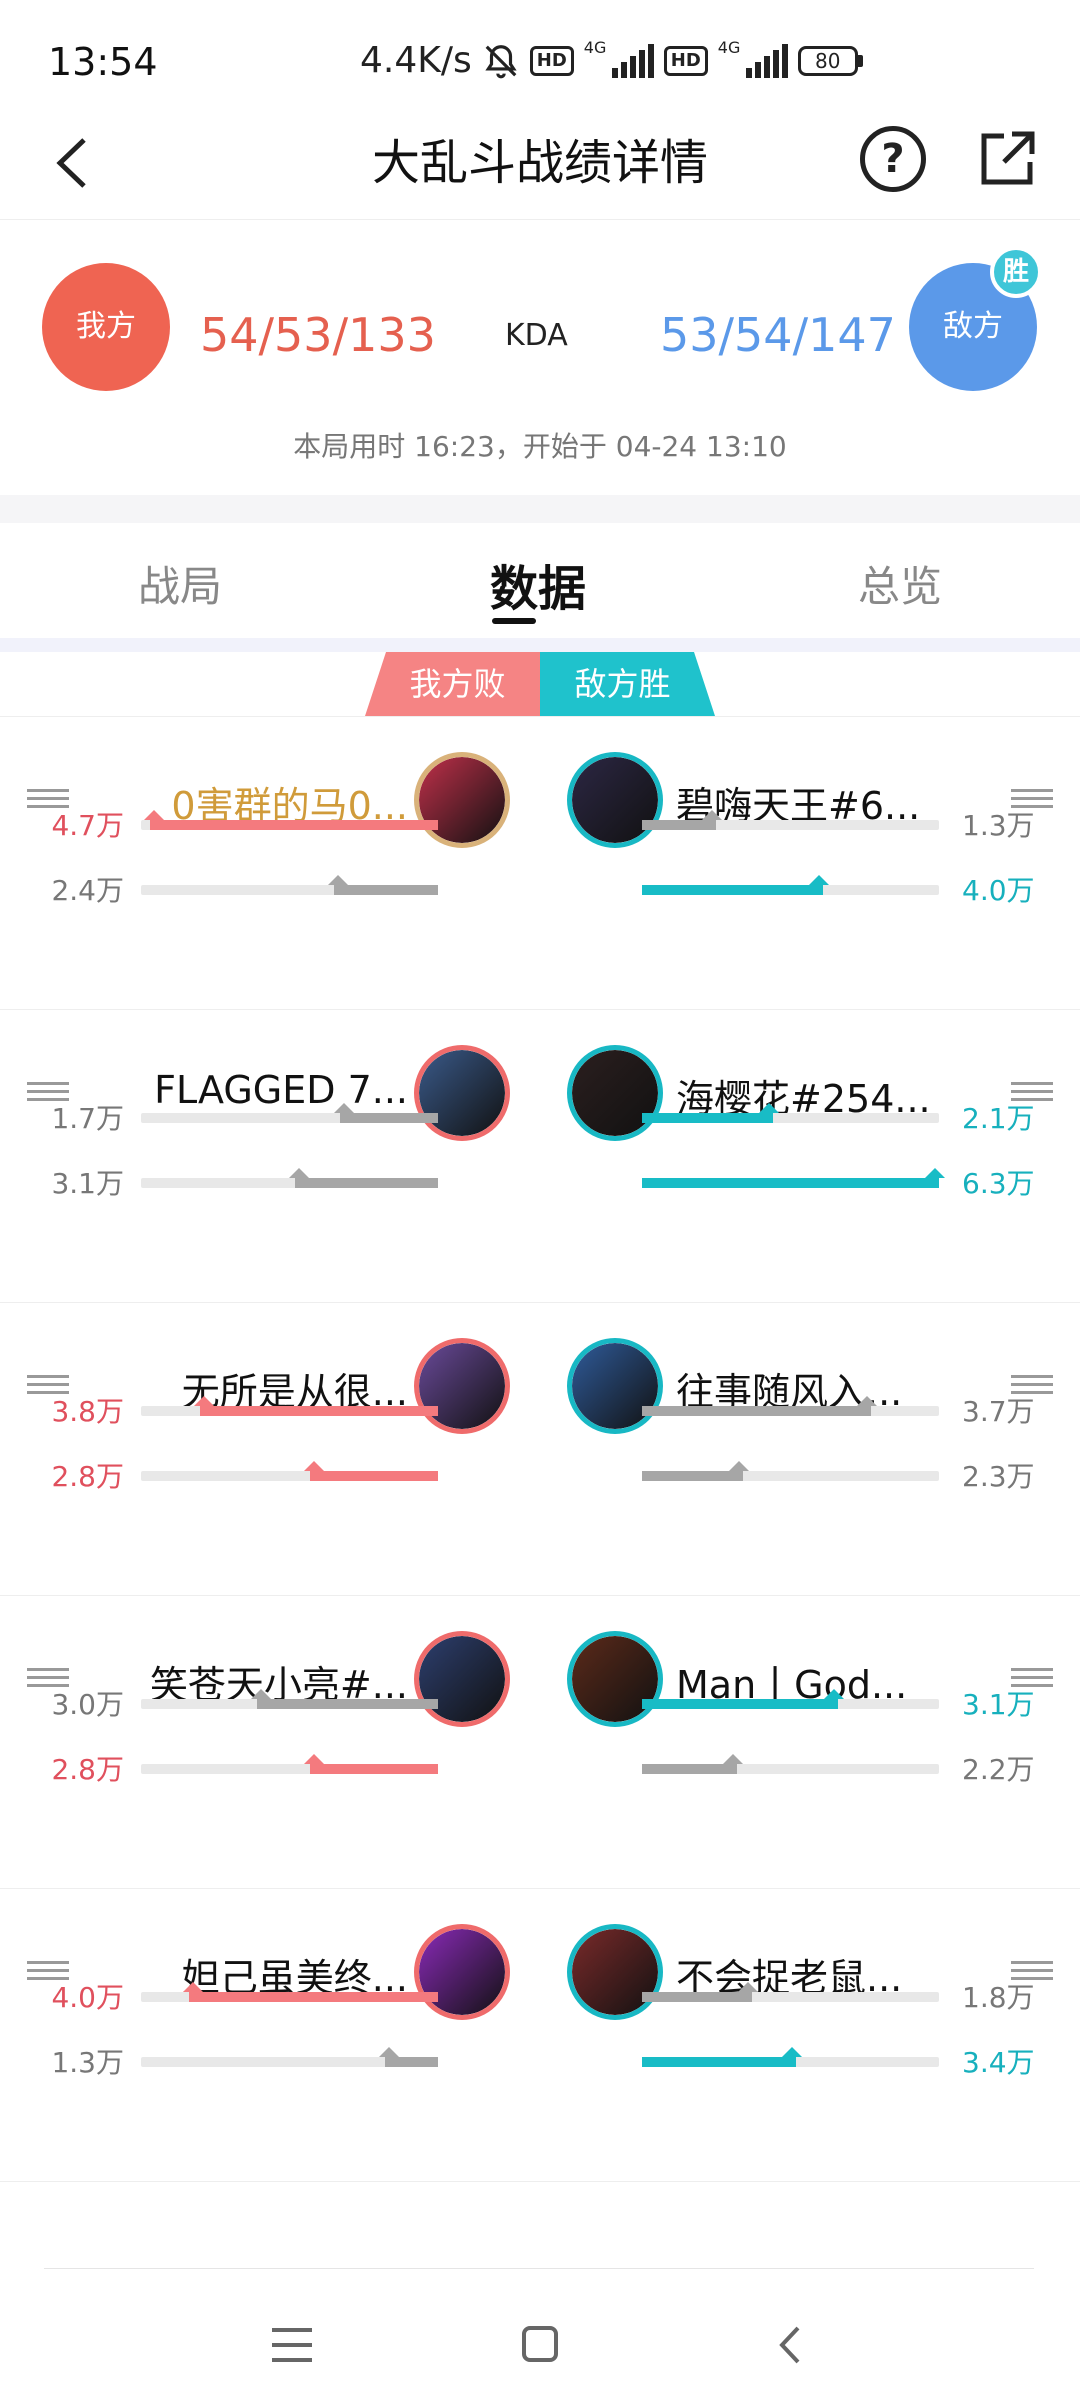 This screenshot has width=1080, height=2400. Describe the element at coordinates (900, 583) in the screenshot. I see `tab-overview: 总览` at that location.